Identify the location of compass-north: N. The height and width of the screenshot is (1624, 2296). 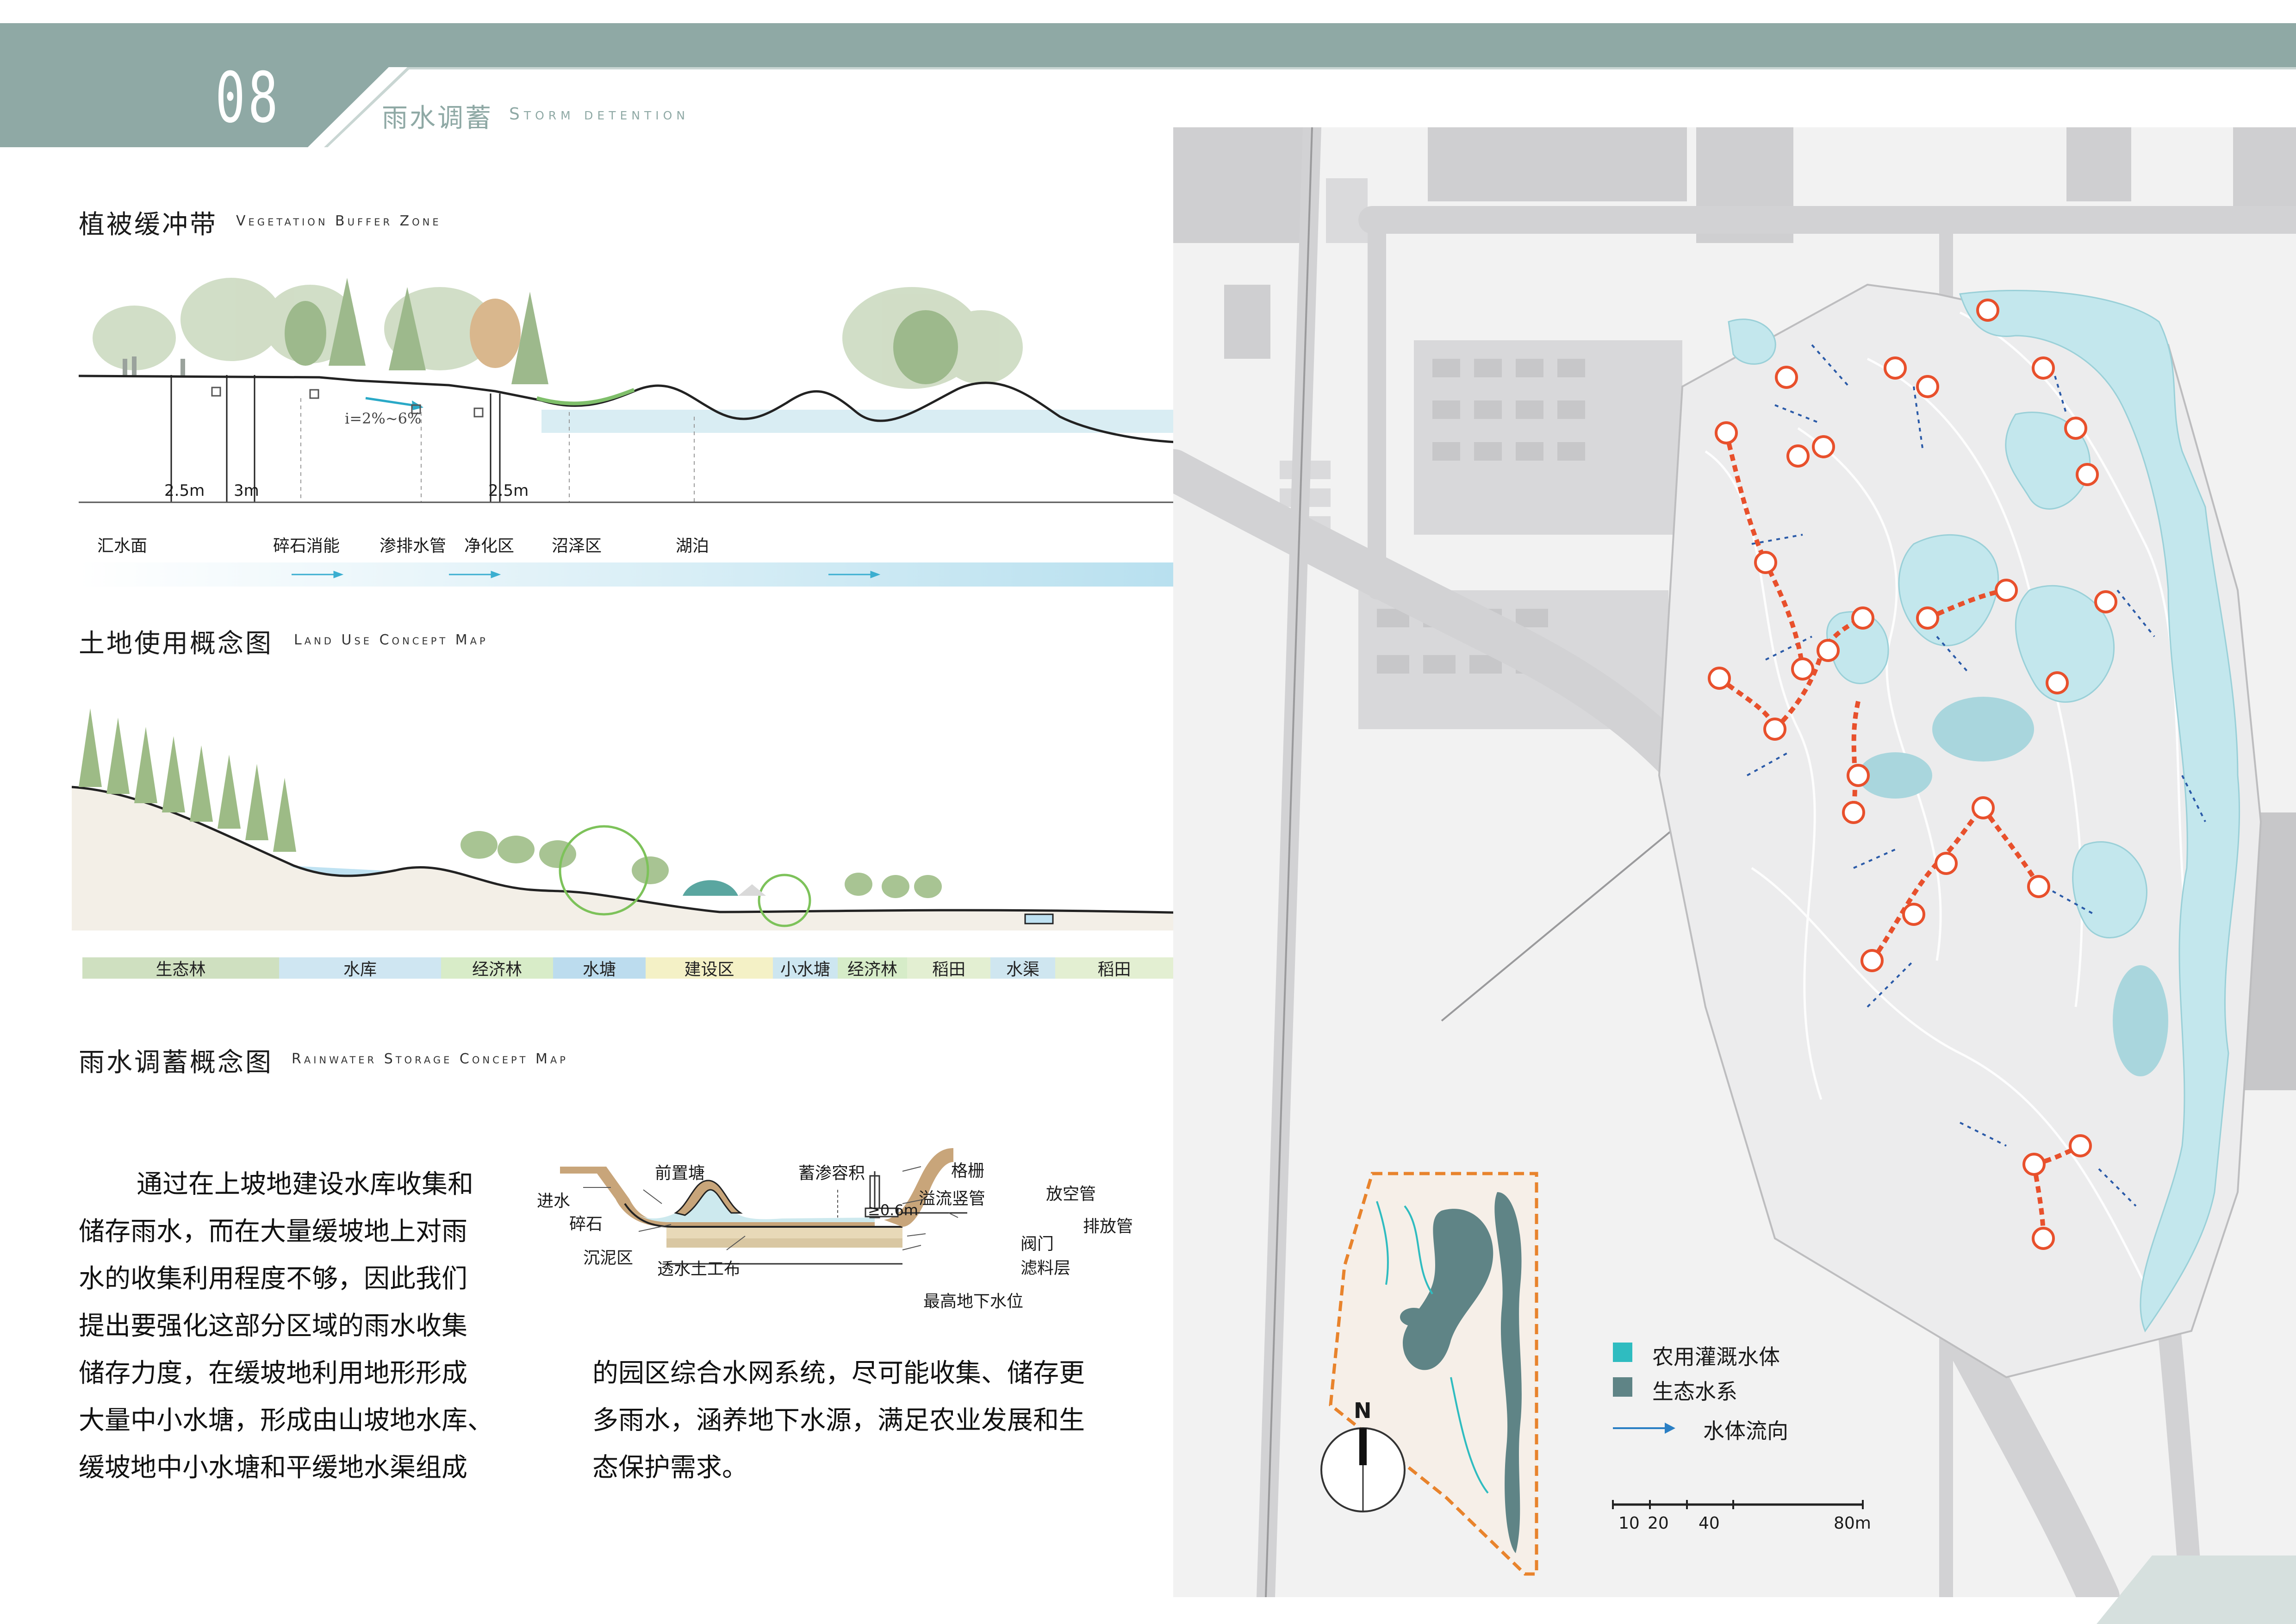
(1363, 1410).